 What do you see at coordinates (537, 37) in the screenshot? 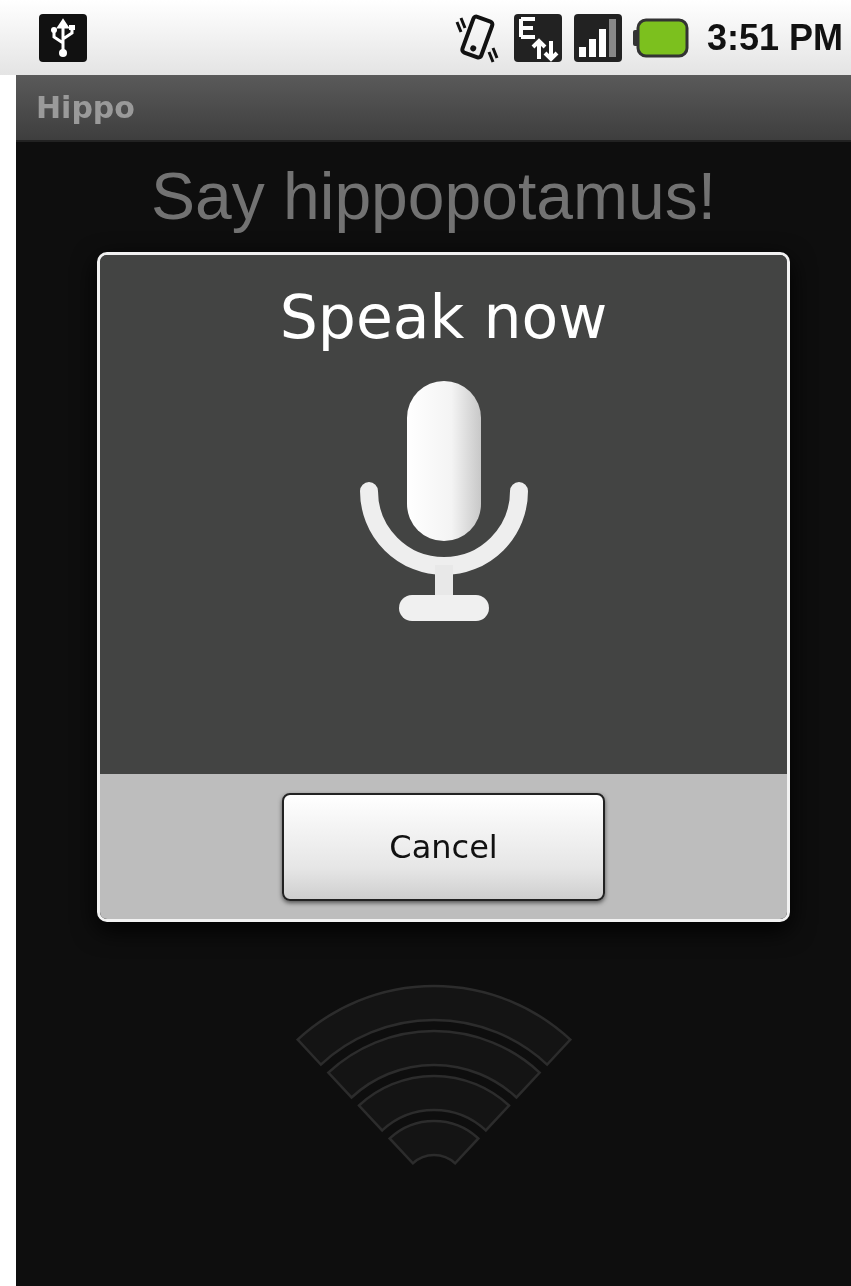
I see `data-network-icon` at bounding box center [537, 37].